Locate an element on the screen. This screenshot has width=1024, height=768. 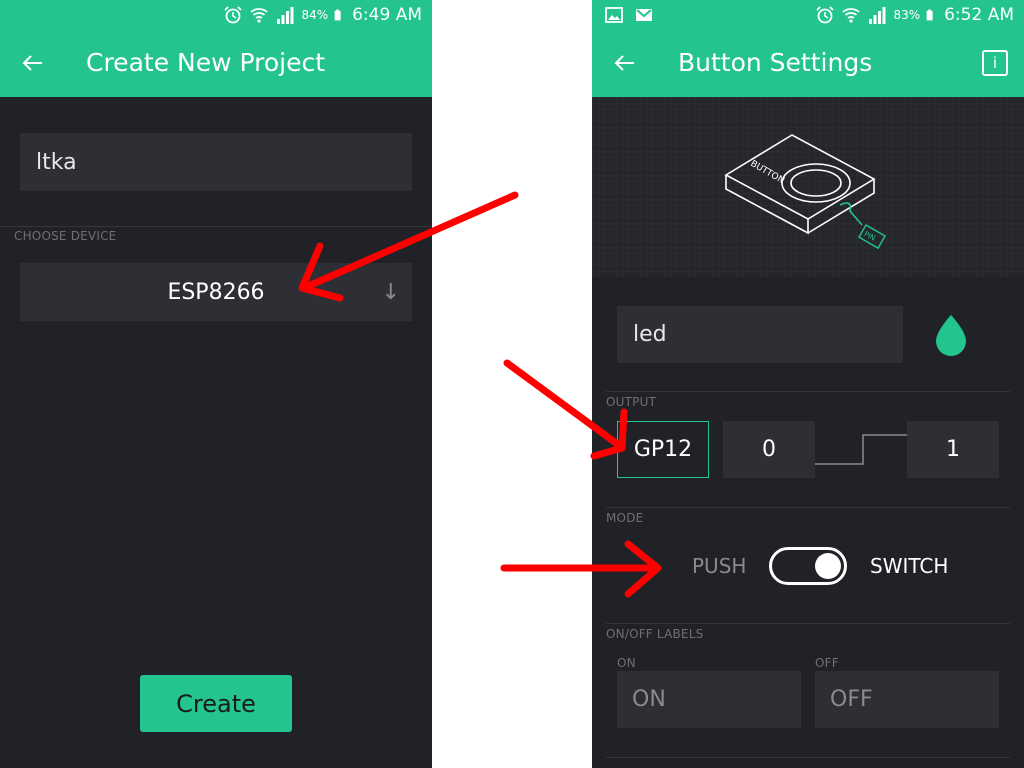
project-name-input: ltka is located at coordinates (216, 162).